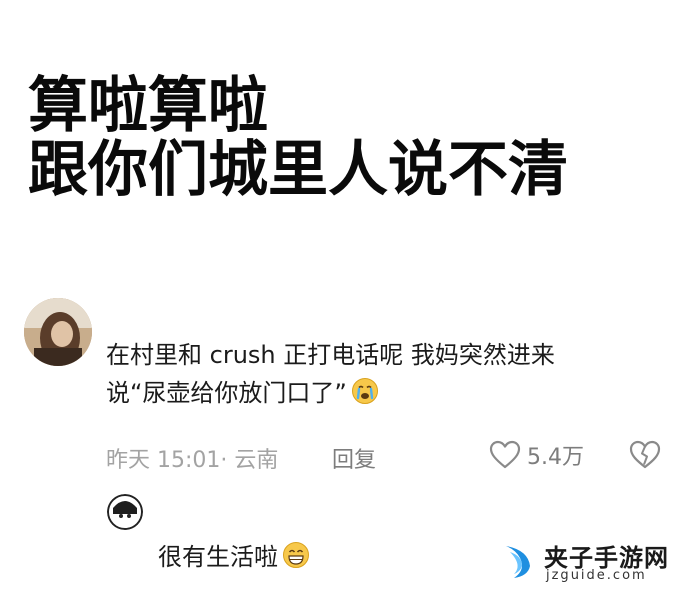 This screenshot has height=590, width=690. Describe the element at coordinates (391, 456) in the screenshot. I see `comment-meta: 昨天 15:01· 云南 回复 5.4万` at that location.